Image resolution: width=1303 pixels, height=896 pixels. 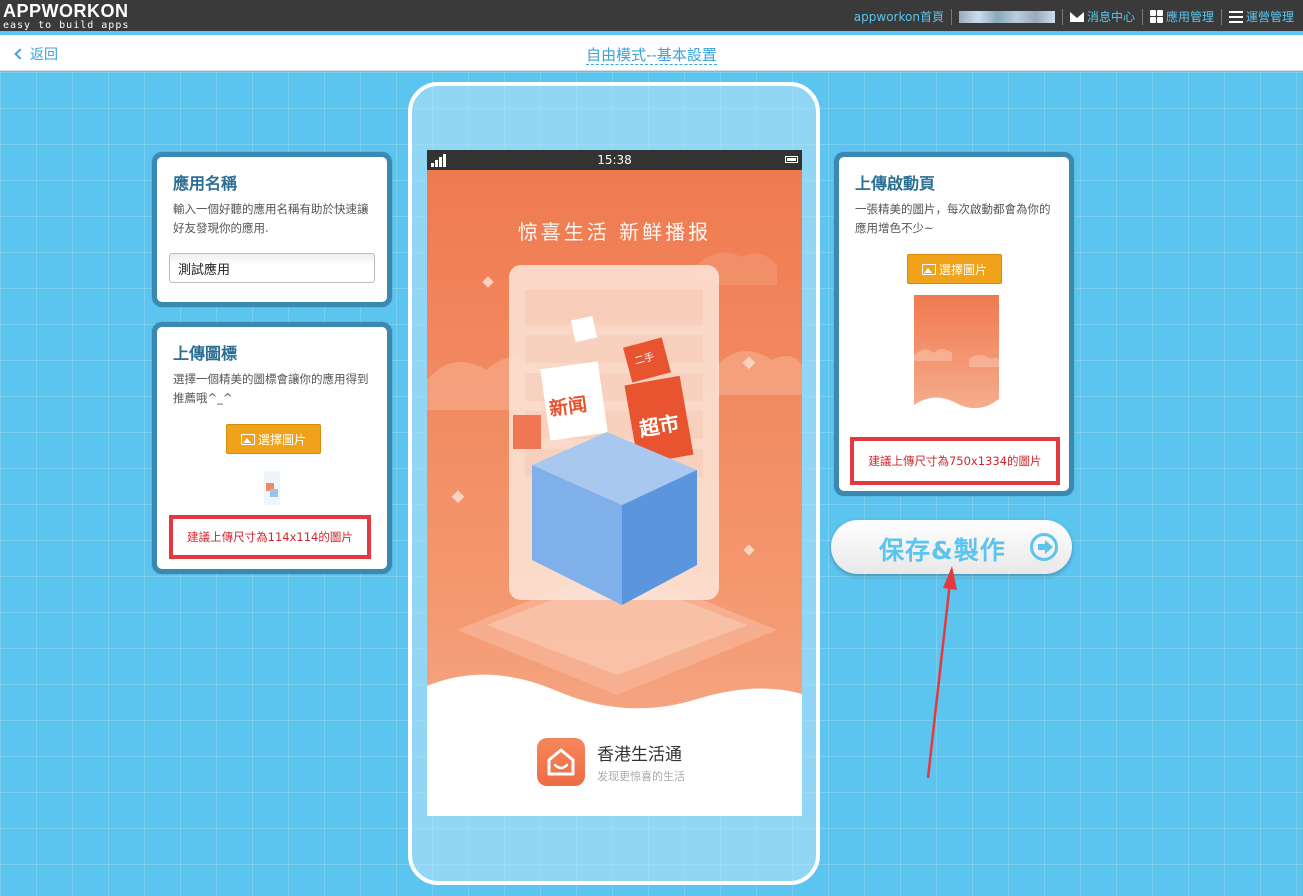 What do you see at coordinates (1269, 17) in the screenshot?
I see `nav-ops-label: 運營管理` at bounding box center [1269, 17].